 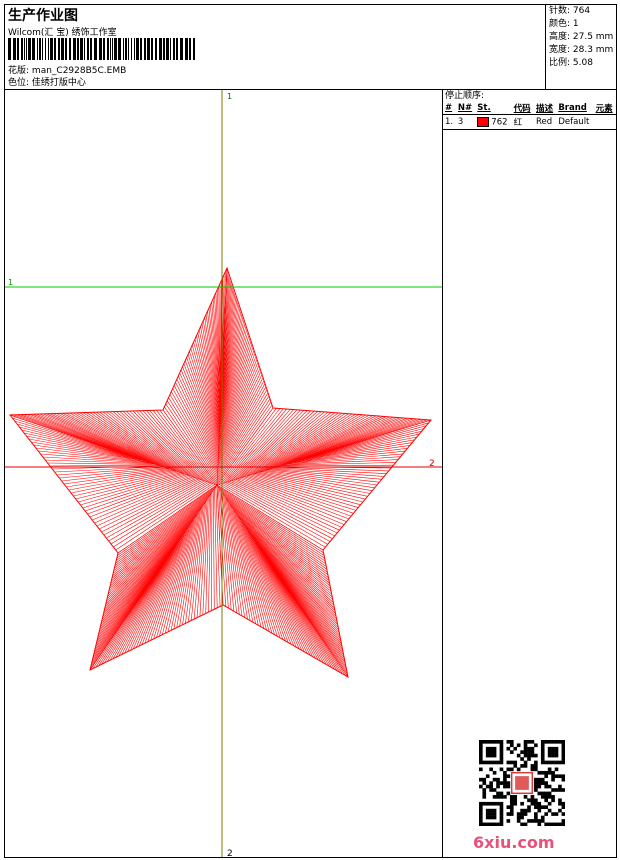 What do you see at coordinates (514, 842) in the screenshot?
I see `site-watermark: 6xiu.com` at bounding box center [514, 842].